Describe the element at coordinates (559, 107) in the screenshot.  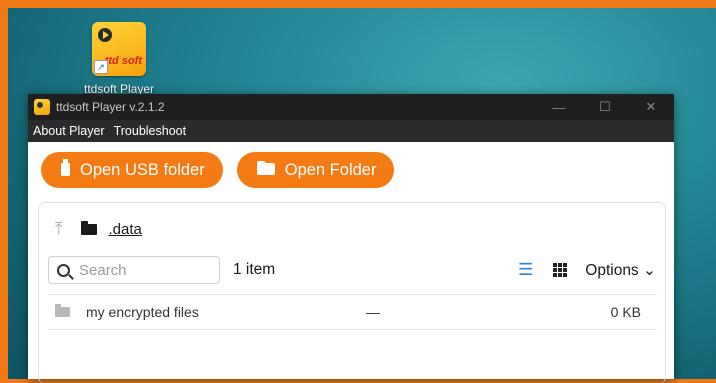
I see `minimize-button: —` at that location.